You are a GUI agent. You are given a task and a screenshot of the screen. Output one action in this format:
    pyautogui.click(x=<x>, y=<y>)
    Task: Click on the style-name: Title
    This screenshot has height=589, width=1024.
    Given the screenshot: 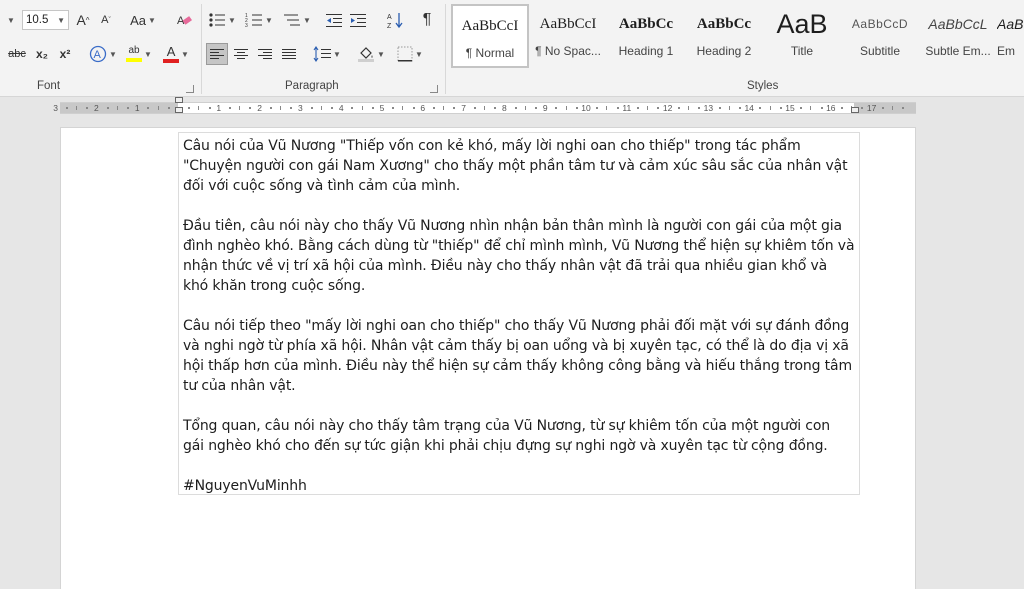 What is the action you would take?
    pyautogui.click(x=802, y=51)
    